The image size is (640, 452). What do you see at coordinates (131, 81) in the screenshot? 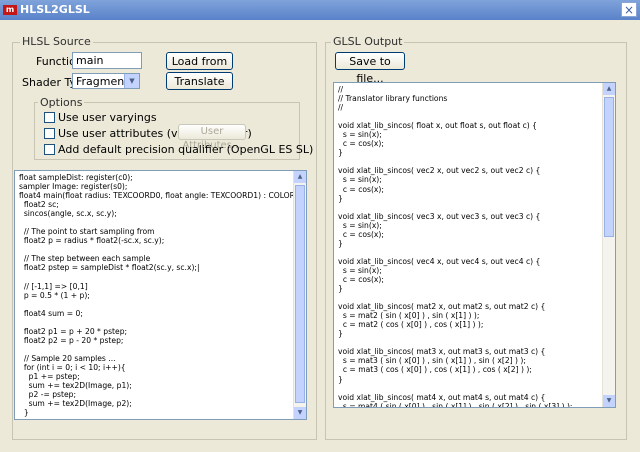
I see `chevron-down-icon: ▼` at bounding box center [131, 81].